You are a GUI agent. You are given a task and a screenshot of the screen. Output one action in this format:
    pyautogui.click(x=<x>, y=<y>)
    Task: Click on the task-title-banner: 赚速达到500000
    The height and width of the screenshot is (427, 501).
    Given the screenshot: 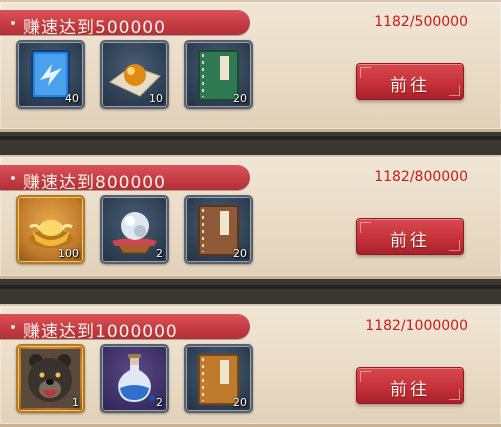 What is the action you would take?
    pyautogui.click(x=125, y=24)
    